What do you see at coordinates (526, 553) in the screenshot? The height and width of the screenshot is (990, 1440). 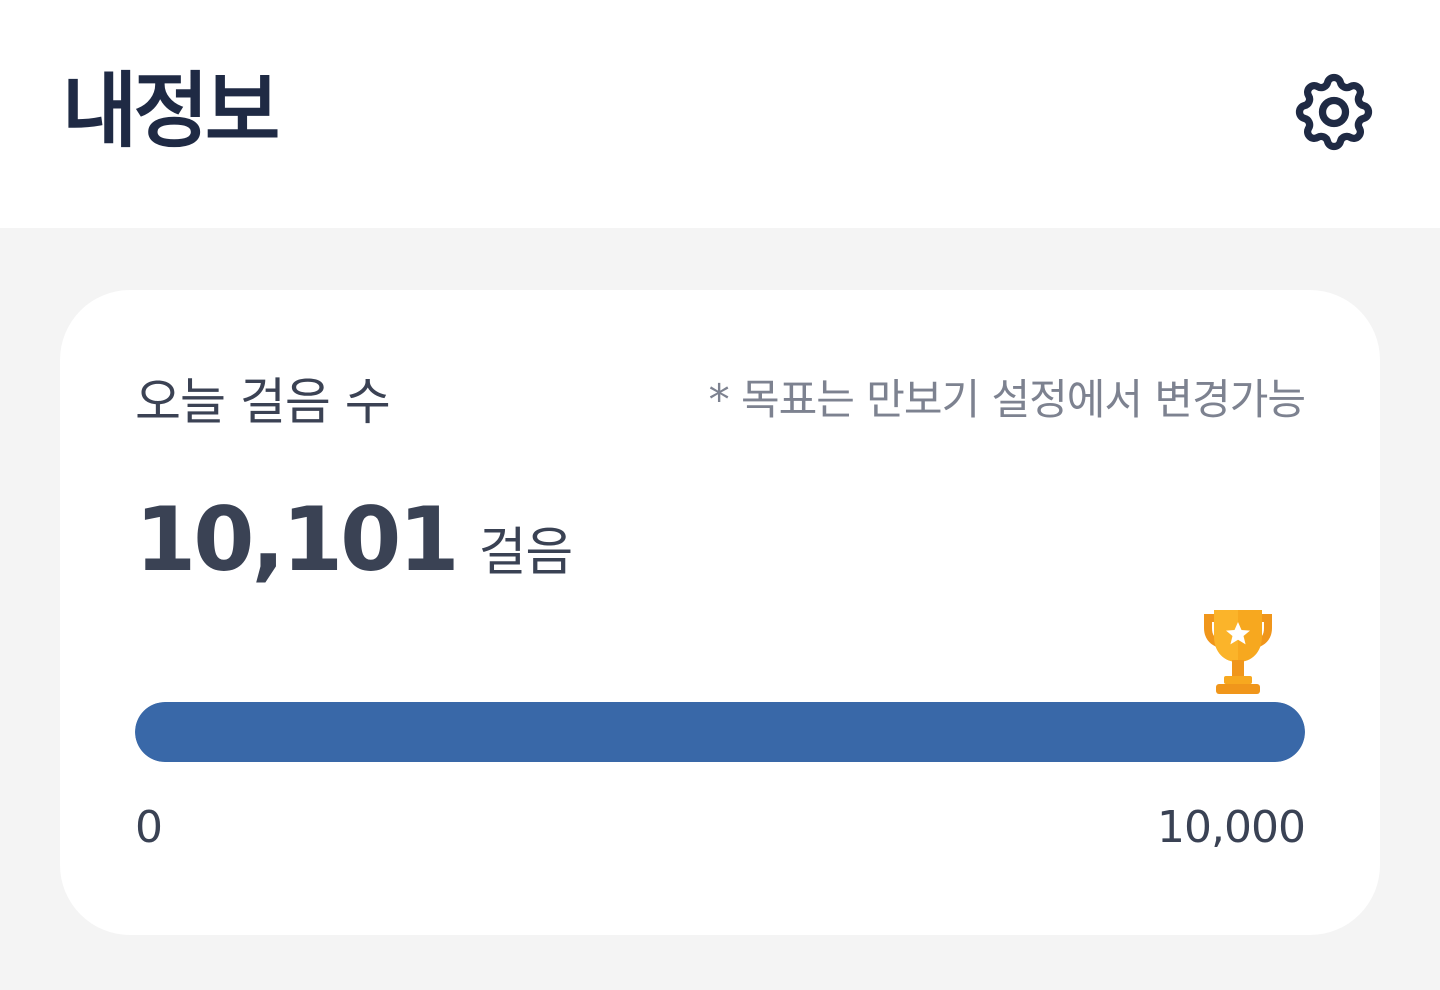 I see `steps-unit: 걸음` at bounding box center [526, 553].